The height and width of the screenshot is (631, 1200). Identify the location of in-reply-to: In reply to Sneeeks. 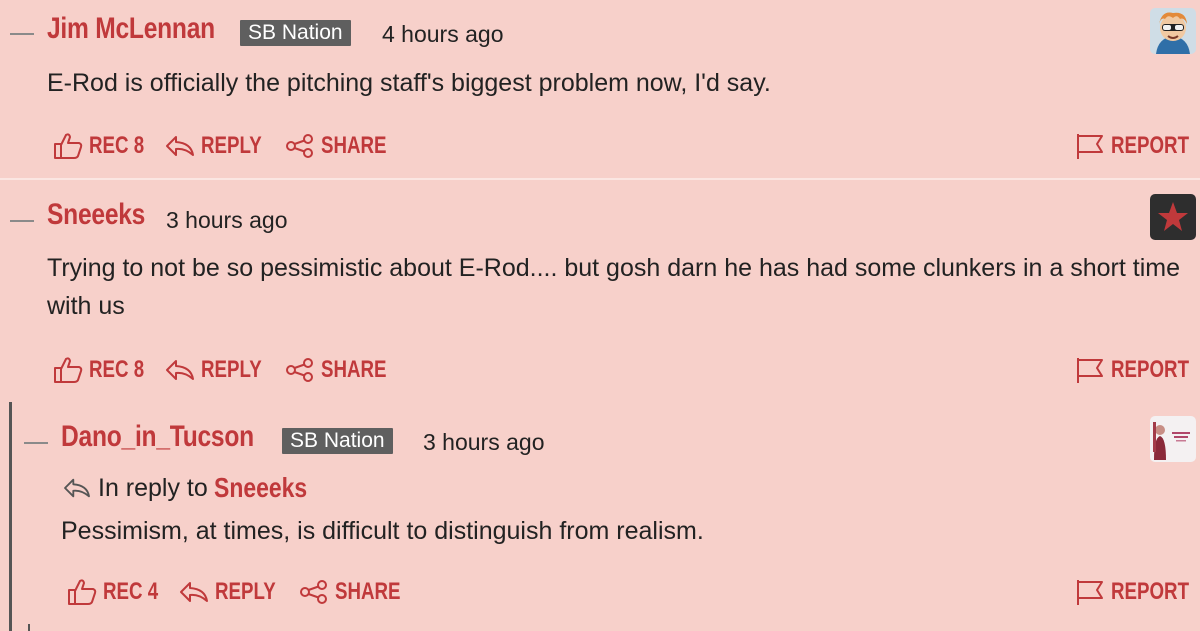
(194, 488).